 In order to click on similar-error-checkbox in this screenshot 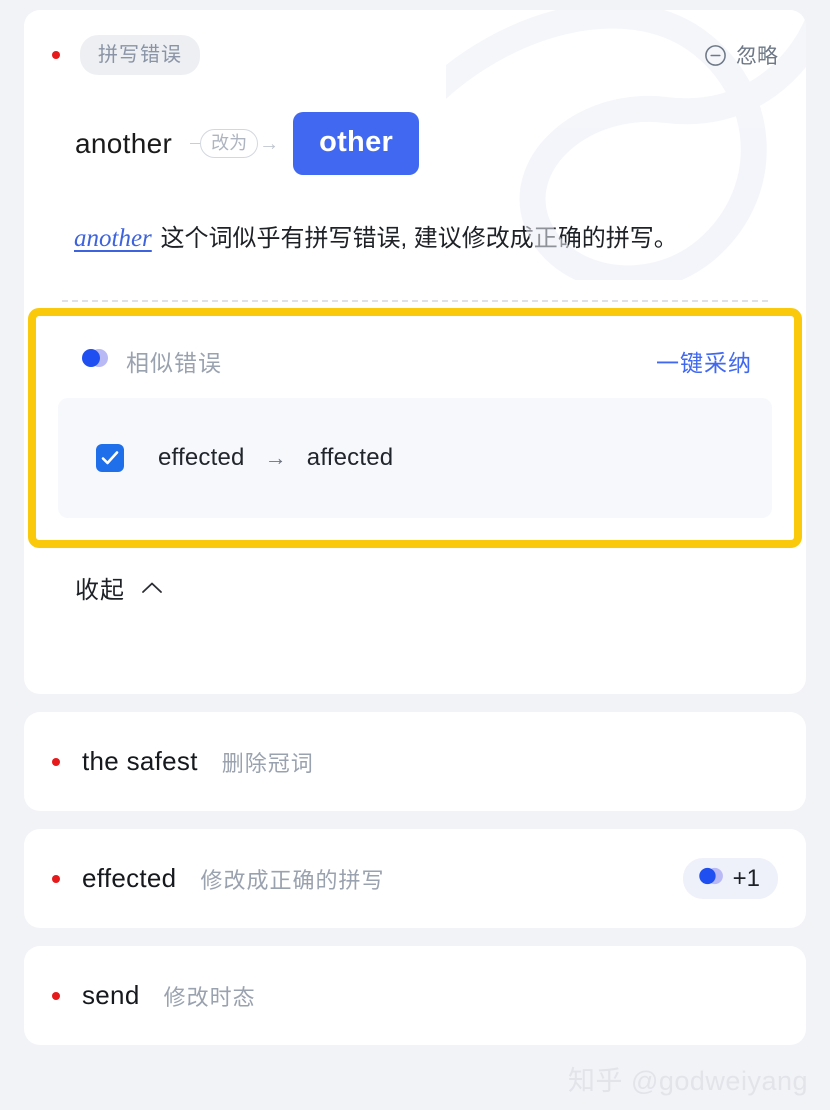, I will do `click(110, 457)`.